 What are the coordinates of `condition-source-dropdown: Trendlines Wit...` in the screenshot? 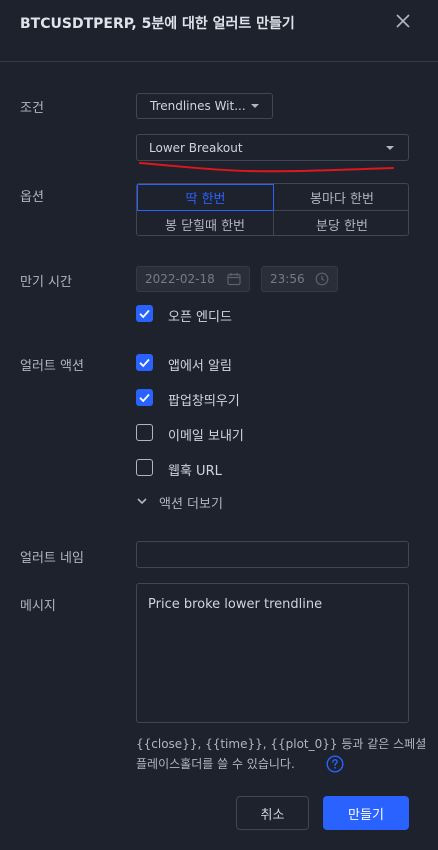 It's located at (204, 106).